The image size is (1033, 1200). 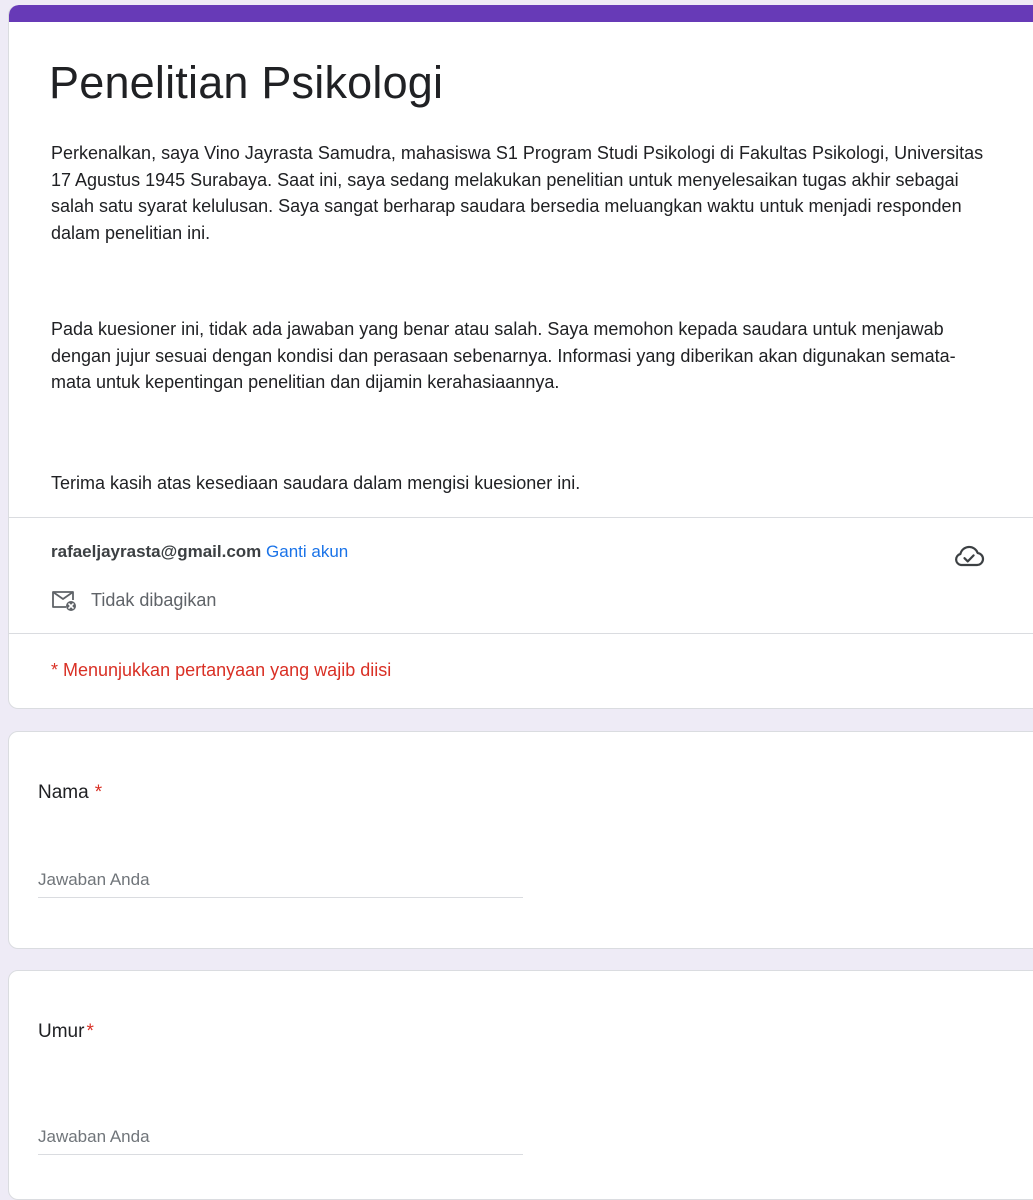 What do you see at coordinates (64, 601) in the screenshot?
I see `mail-not-shared-icon` at bounding box center [64, 601].